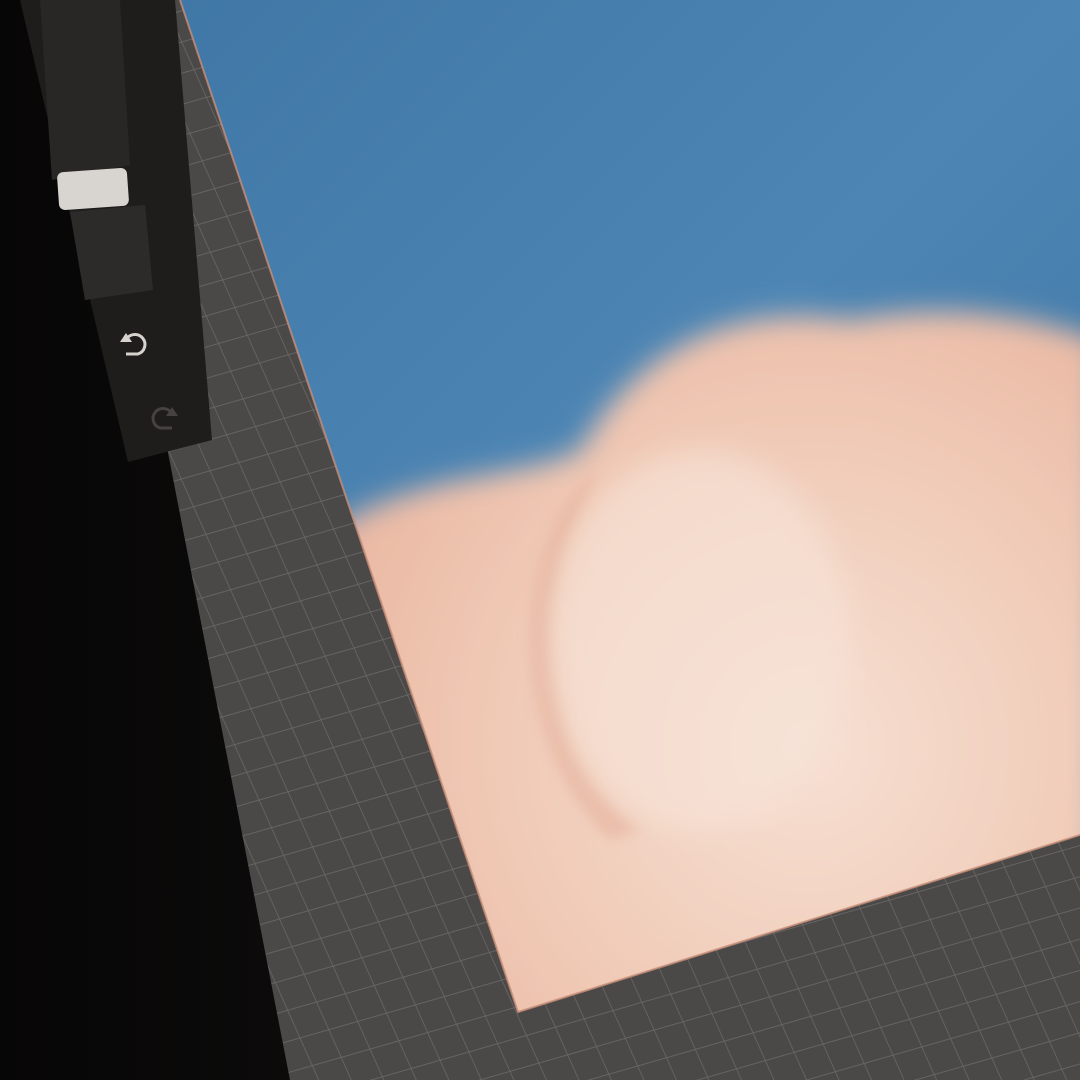 This screenshot has width=1080, height=1080. I want to click on brush-size-slider-track, so click(85, 90).